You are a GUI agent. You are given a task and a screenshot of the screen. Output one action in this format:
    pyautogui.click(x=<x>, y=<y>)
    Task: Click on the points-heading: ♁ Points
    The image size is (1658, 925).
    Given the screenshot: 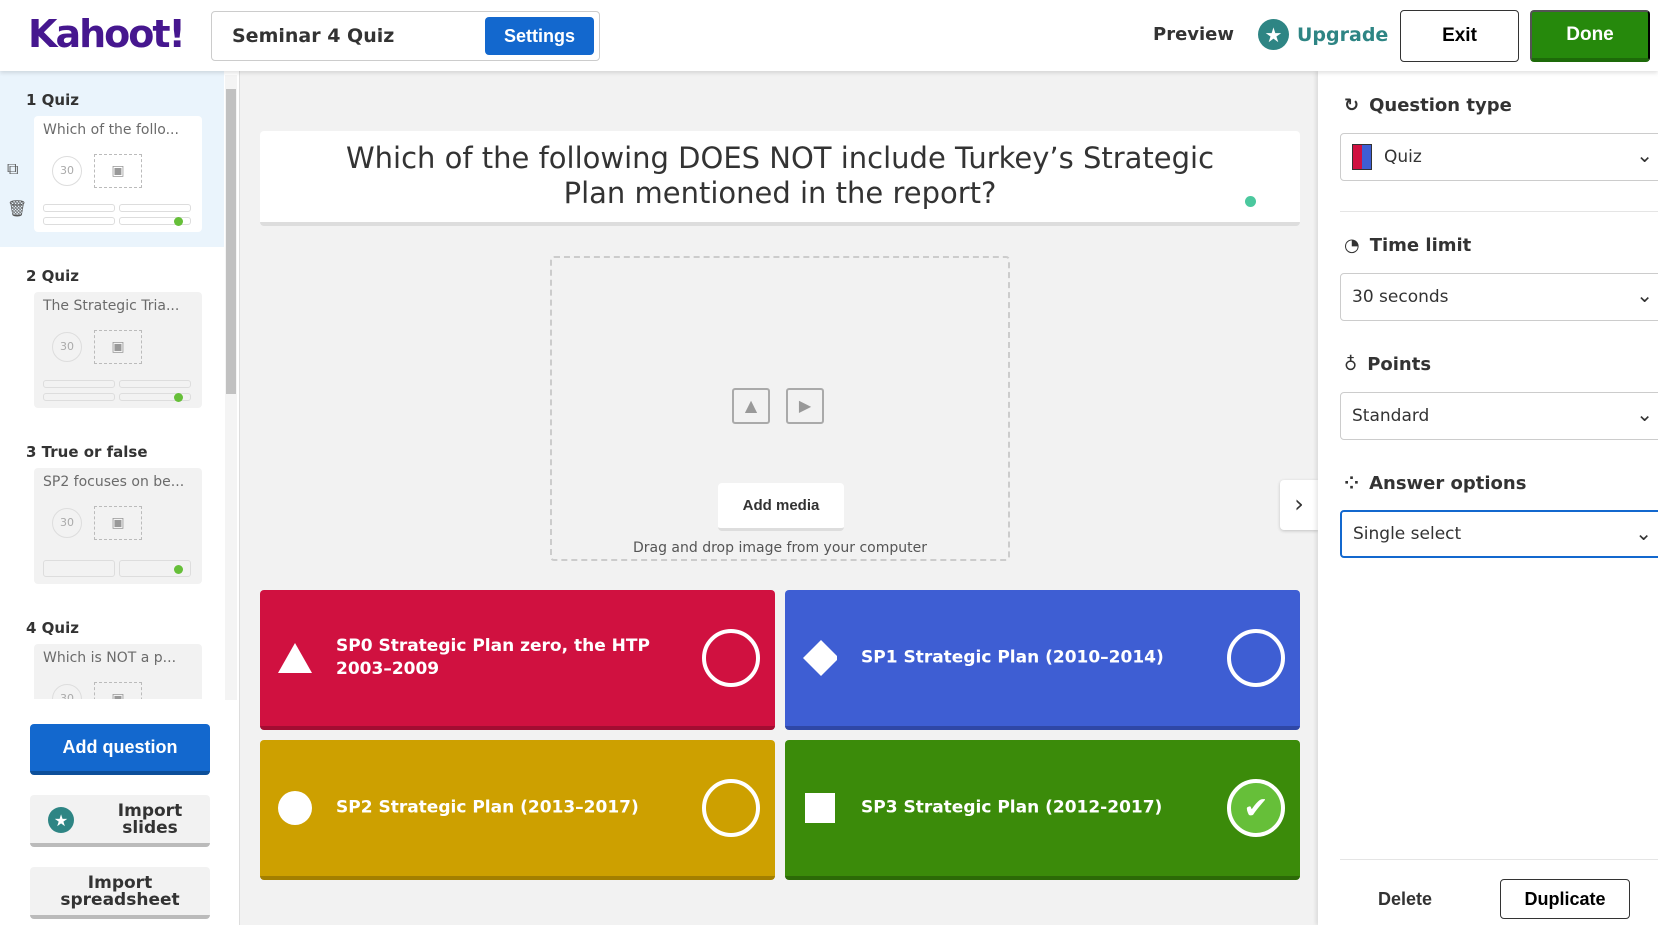 What is the action you would take?
    pyautogui.click(x=1388, y=364)
    